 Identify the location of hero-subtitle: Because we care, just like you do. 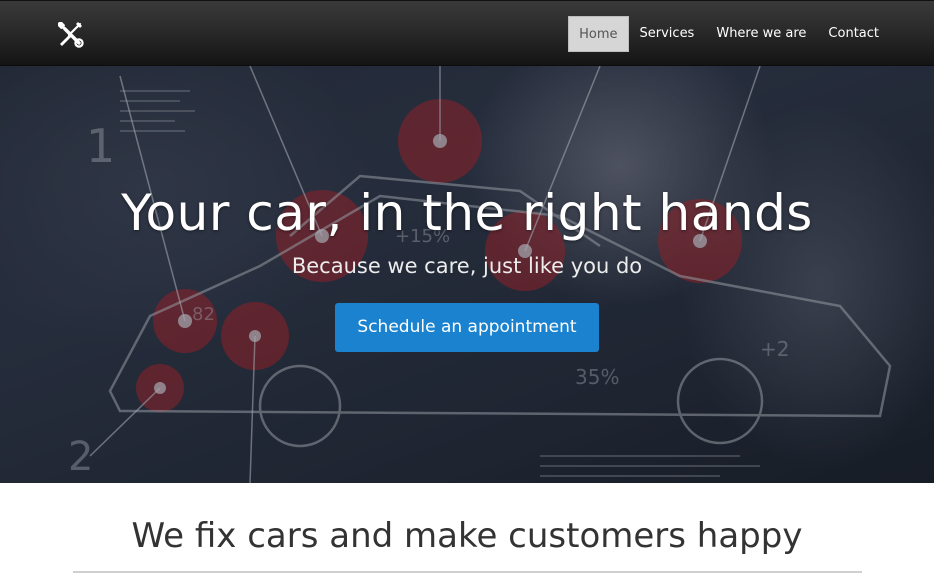
(467, 266).